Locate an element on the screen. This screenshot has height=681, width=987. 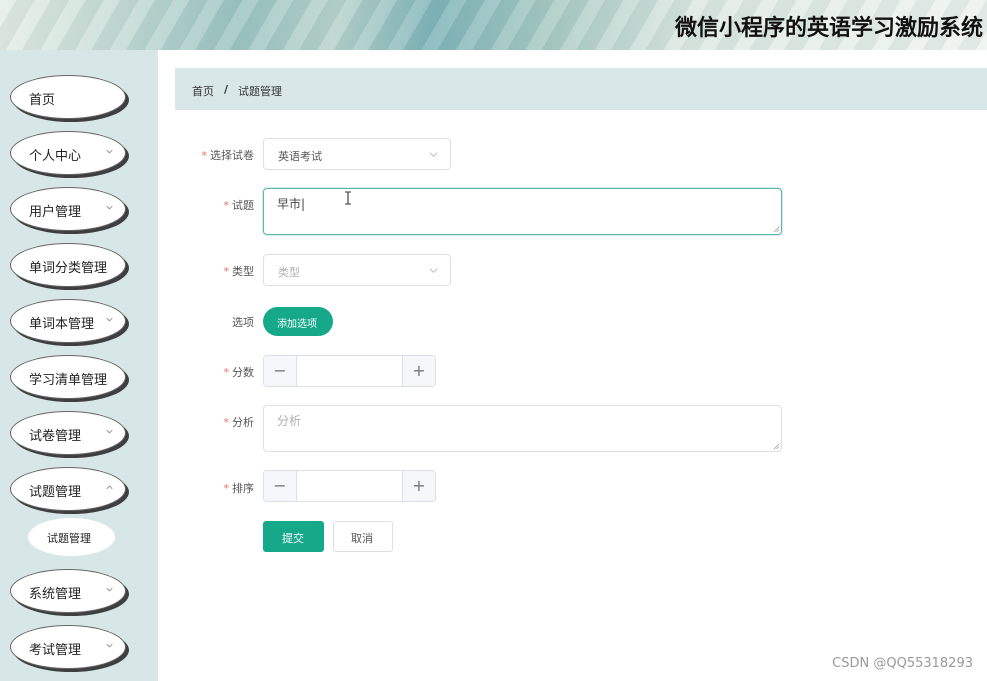
chevron-up-icon is located at coordinates (109, 487).